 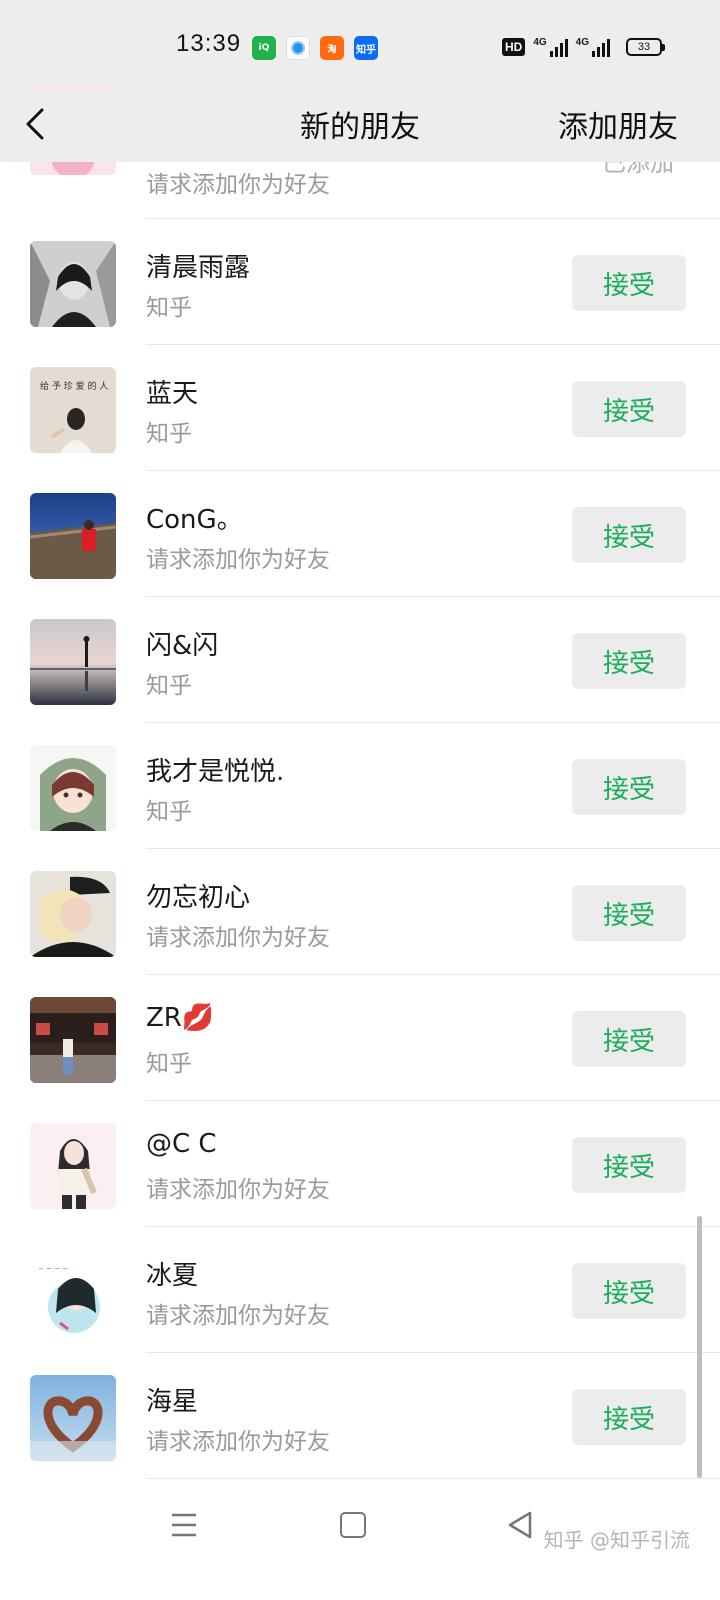 What do you see at coordinates (360, 1416) in the screenshot?
I see `list-item: 海星 请求添加你为好友 接受` at bounding box center [360, 1416].